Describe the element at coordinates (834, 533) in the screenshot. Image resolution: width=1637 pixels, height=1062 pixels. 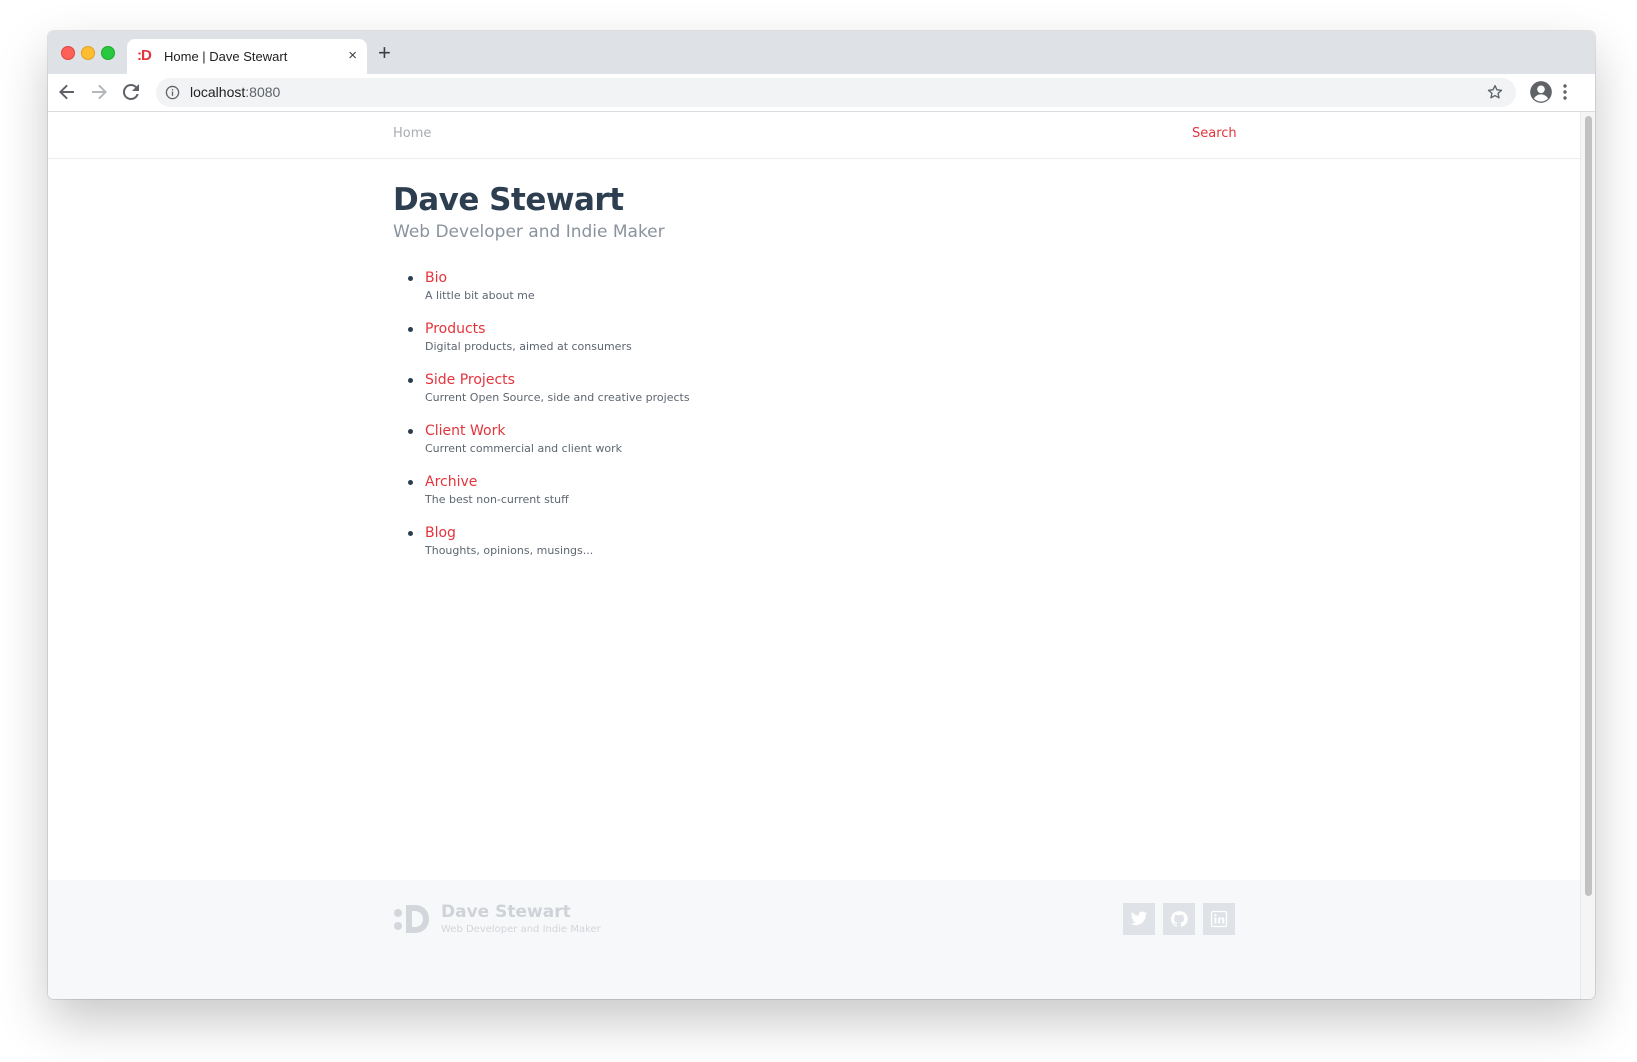
I see `blog-link: Blog` at that location.